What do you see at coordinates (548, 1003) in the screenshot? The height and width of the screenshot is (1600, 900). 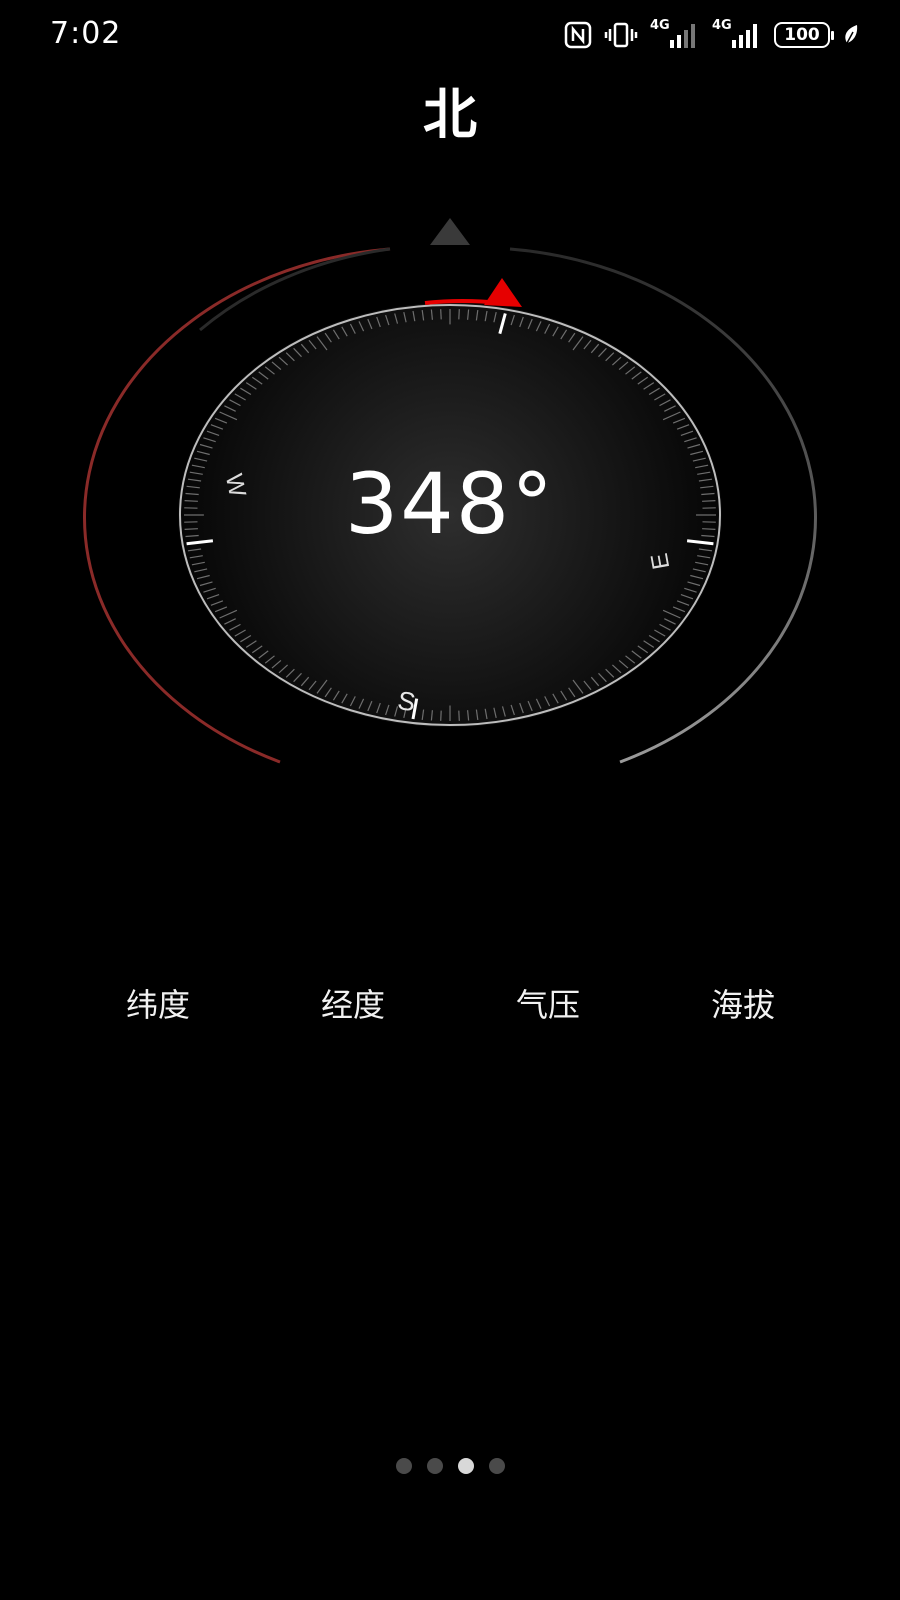 I see `info-pressure: 气压` at bounding box center [548, 1003].